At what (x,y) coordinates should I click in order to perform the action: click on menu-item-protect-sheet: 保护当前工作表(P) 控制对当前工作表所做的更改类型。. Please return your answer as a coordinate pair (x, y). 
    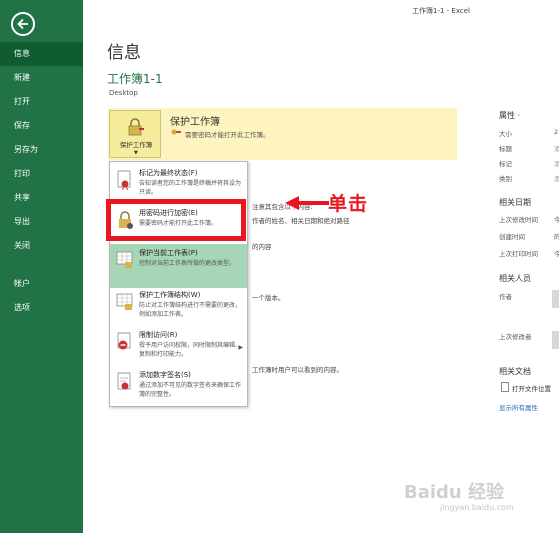
    Looking at the image, I should click on (178, 266).